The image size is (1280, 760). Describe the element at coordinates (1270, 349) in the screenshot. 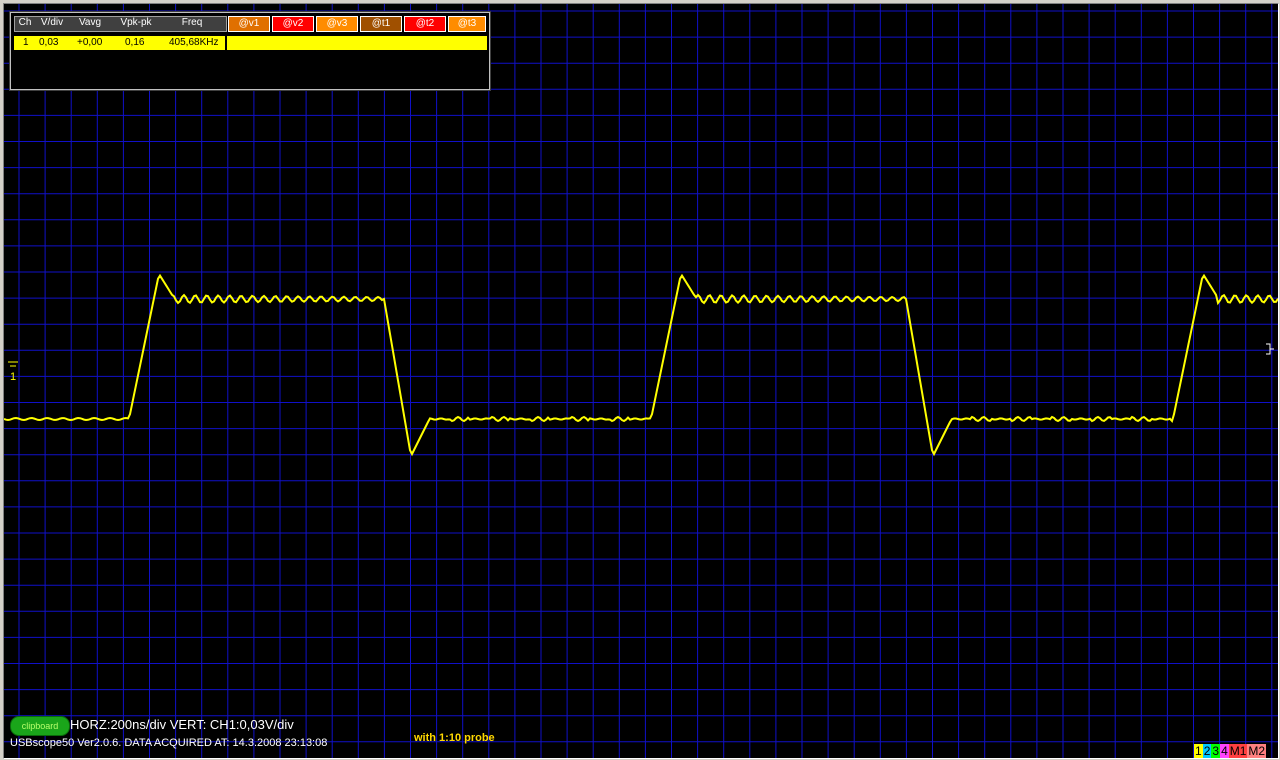

I see `trigger-level-marker` at that location.